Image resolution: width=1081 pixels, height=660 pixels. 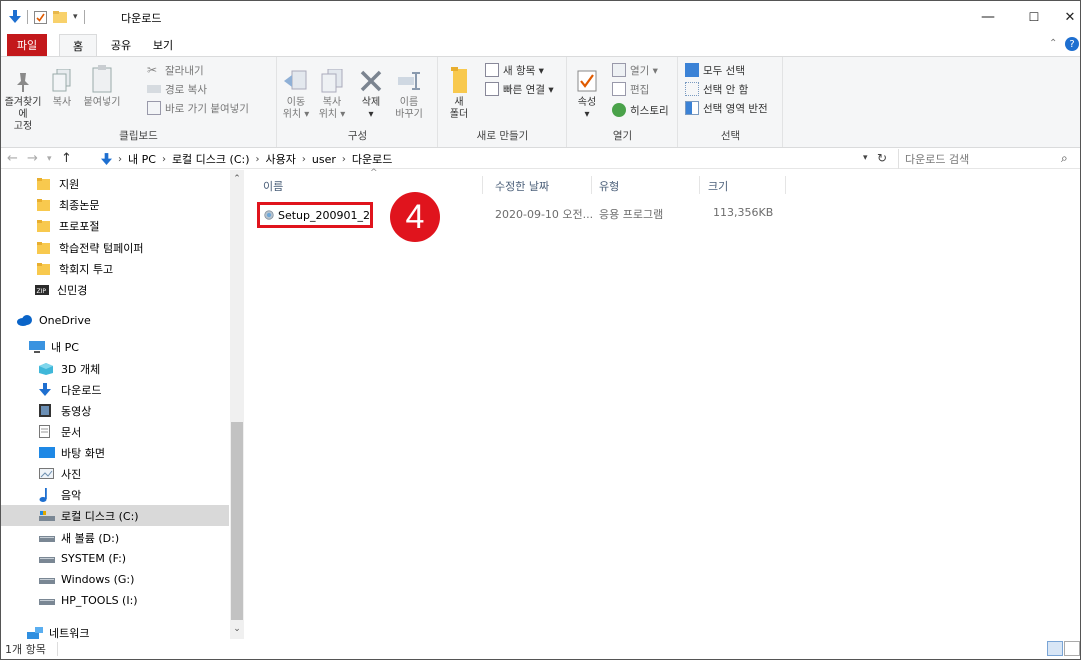 What do you see at coordinates (716, 89) in the screenshot?
I see `select-none-button: 선택 안 함` at bounding box center [716, 89].